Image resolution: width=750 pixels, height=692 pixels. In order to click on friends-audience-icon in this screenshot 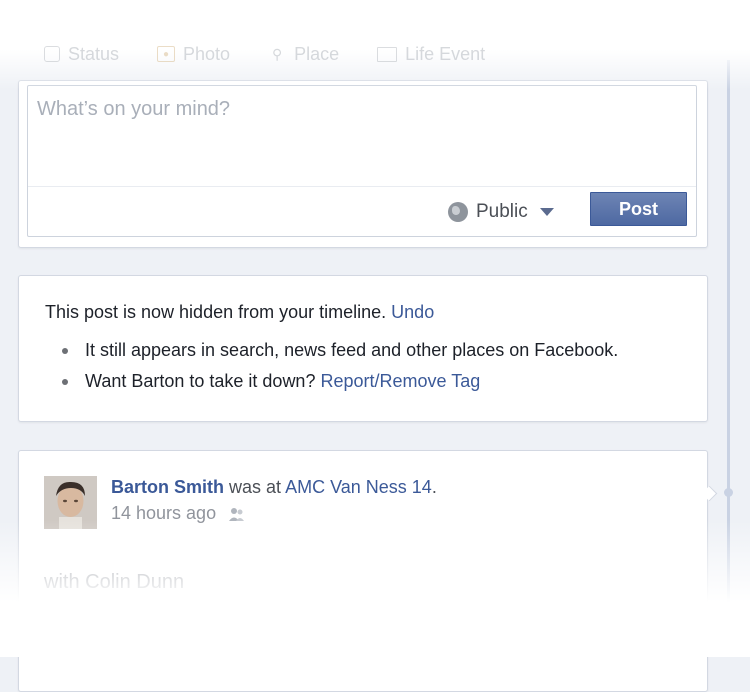, I will do `click(237, 514)`.